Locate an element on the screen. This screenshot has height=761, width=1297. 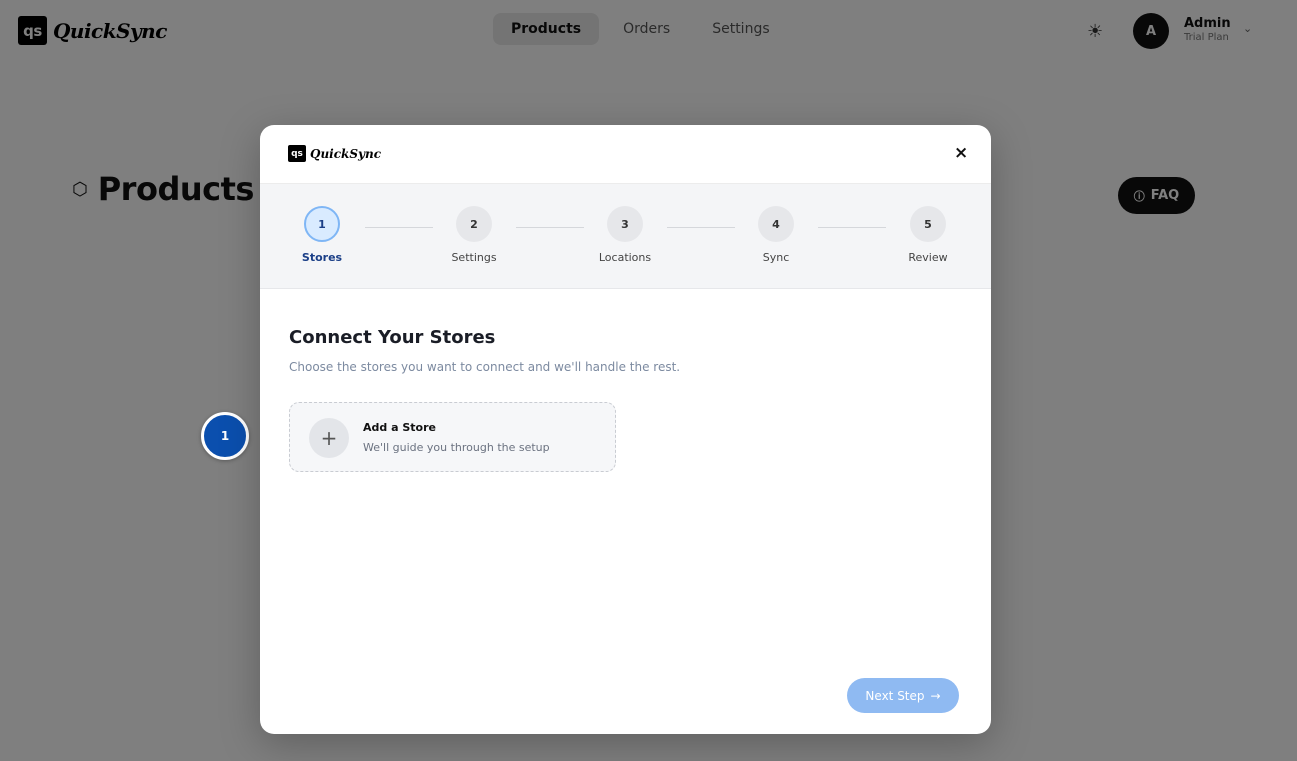
step-stores: 1 Stores is located at coordinates (322, 235).